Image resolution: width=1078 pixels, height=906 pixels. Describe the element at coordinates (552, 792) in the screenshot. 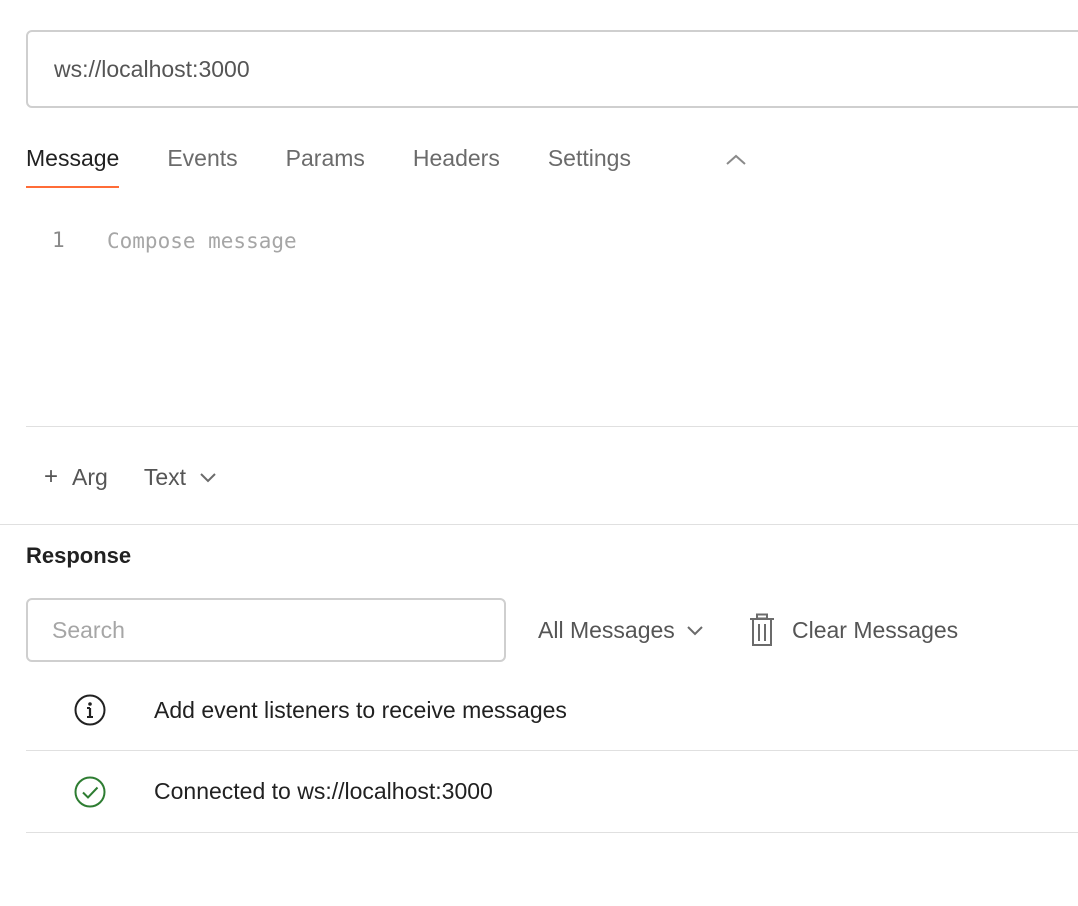

I see `list-item: Connected to ws://localhost:3000` at that location.